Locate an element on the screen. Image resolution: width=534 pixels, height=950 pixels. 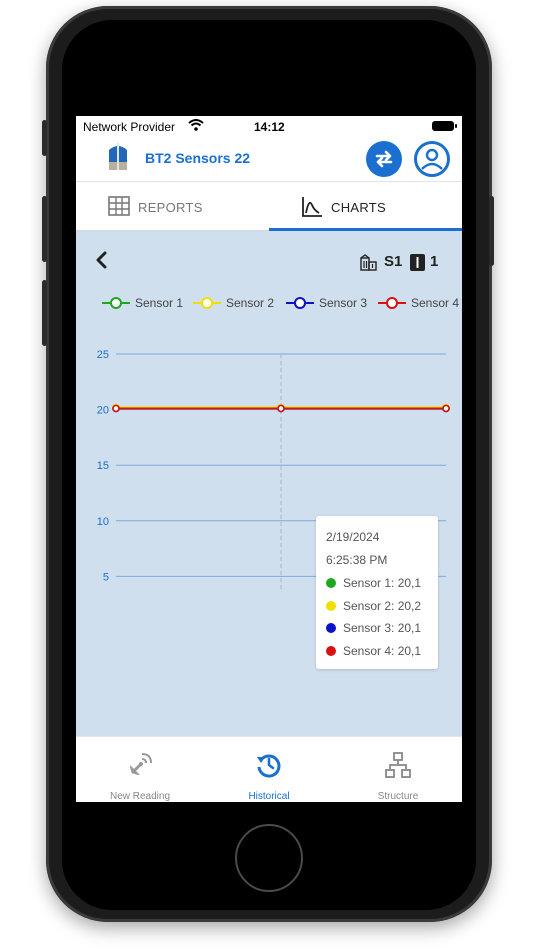
battery-icon is located at coordinates (444, 126).